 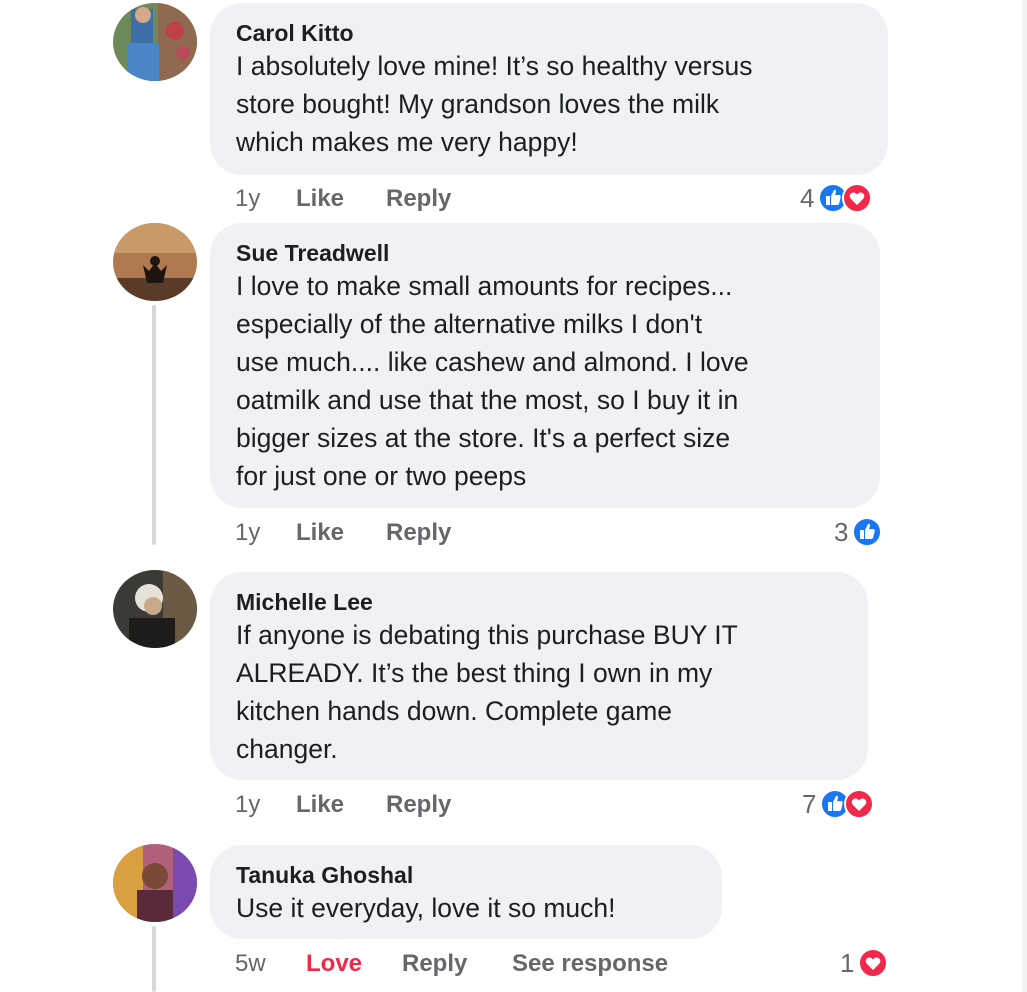 What do you see at coordinates (841, 531) in the screenshot?
I see `reaction-count: 3` at bounding box center [841, 531].